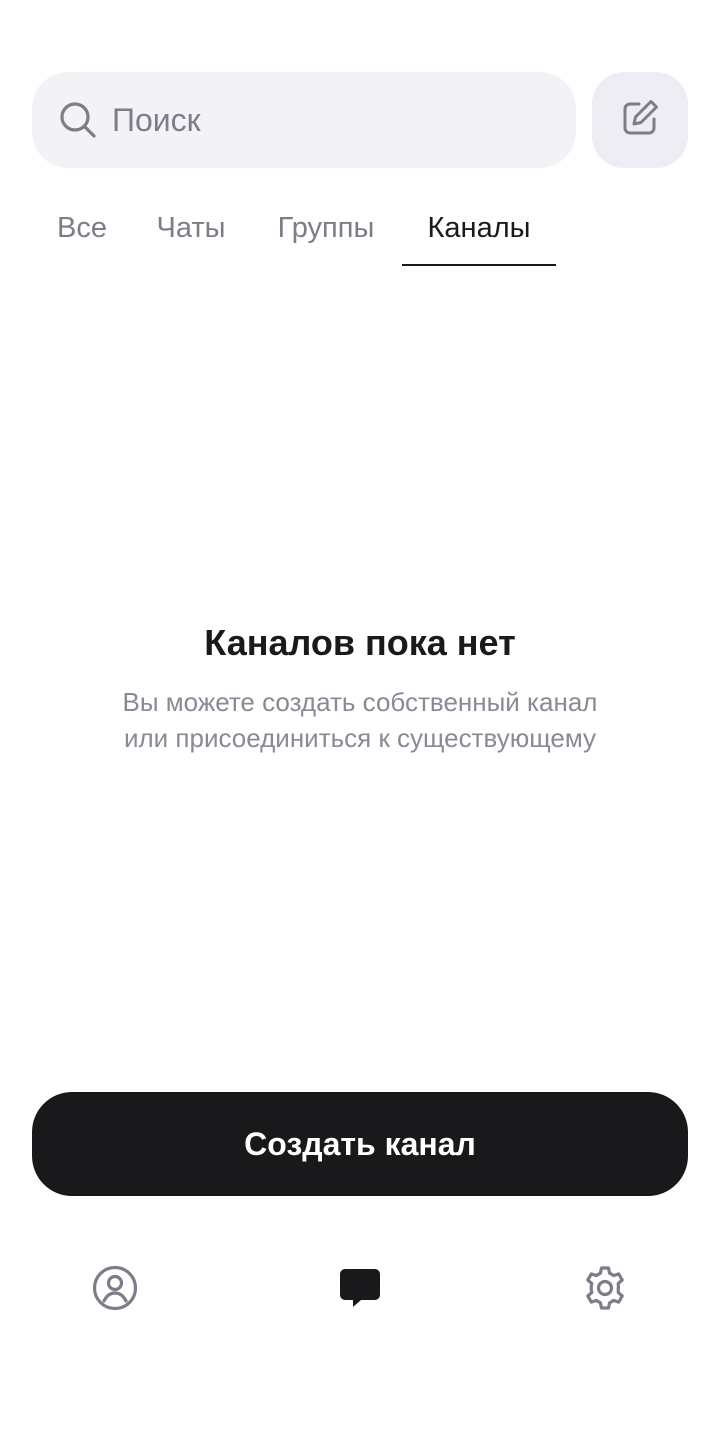 This screenshot has width=720, height=1440. I want to click on nav-profile, so click(115, 1290).